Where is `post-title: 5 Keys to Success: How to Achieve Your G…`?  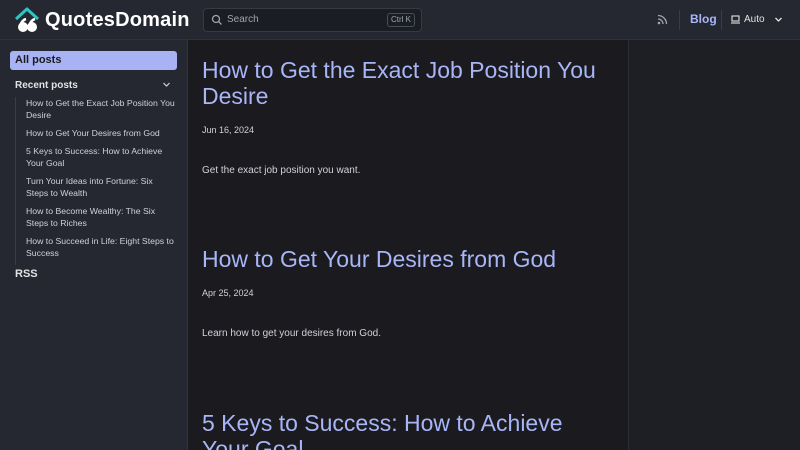
post-title: 5 Keys to Success: How to Achieve Your G… is located at coordinates (407, 430).